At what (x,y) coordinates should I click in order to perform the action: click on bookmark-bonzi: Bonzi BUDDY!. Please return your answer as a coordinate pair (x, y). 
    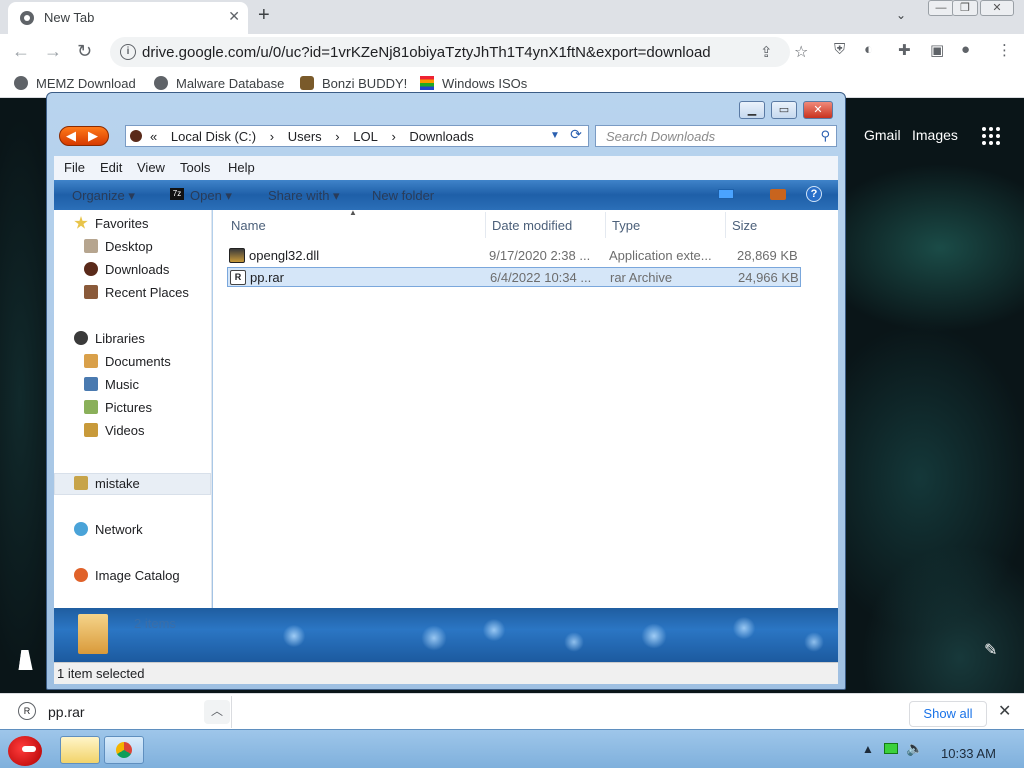
    Looking at the image, I should click on (353, 83).